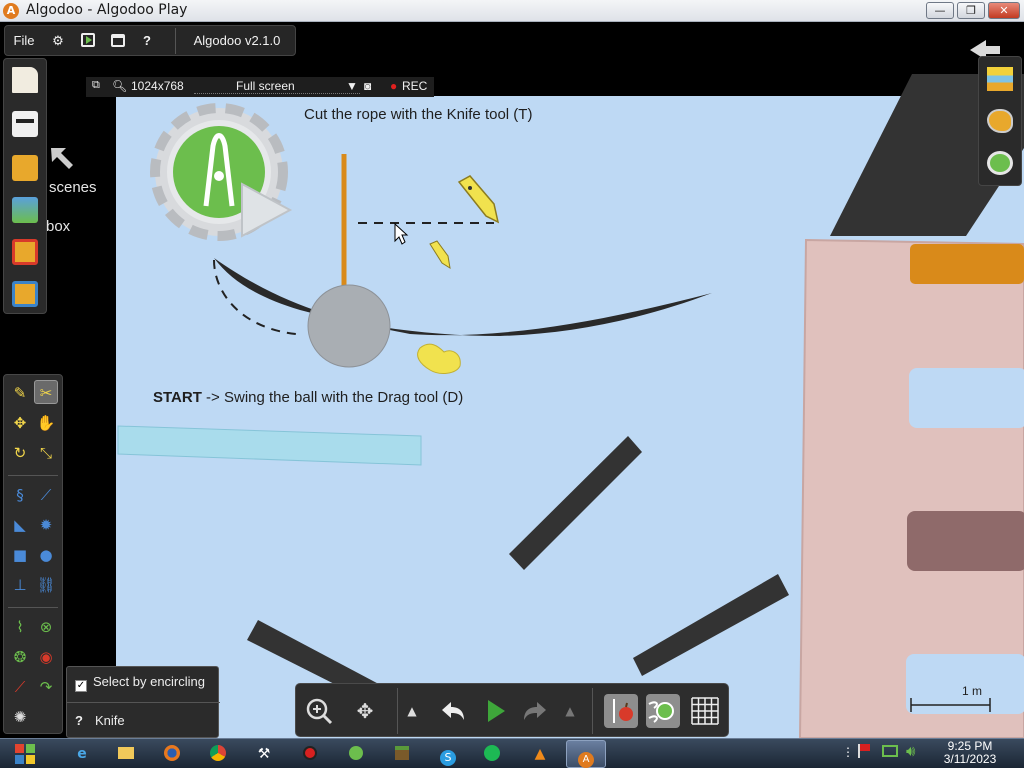  Describe the element at coordinates (221, 172) in the screenshot. I see `algodoo-logo` at that location.